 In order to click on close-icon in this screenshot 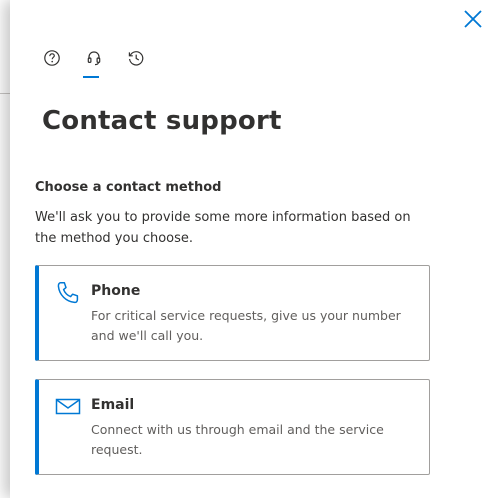, I will do `click(473, 19)`.